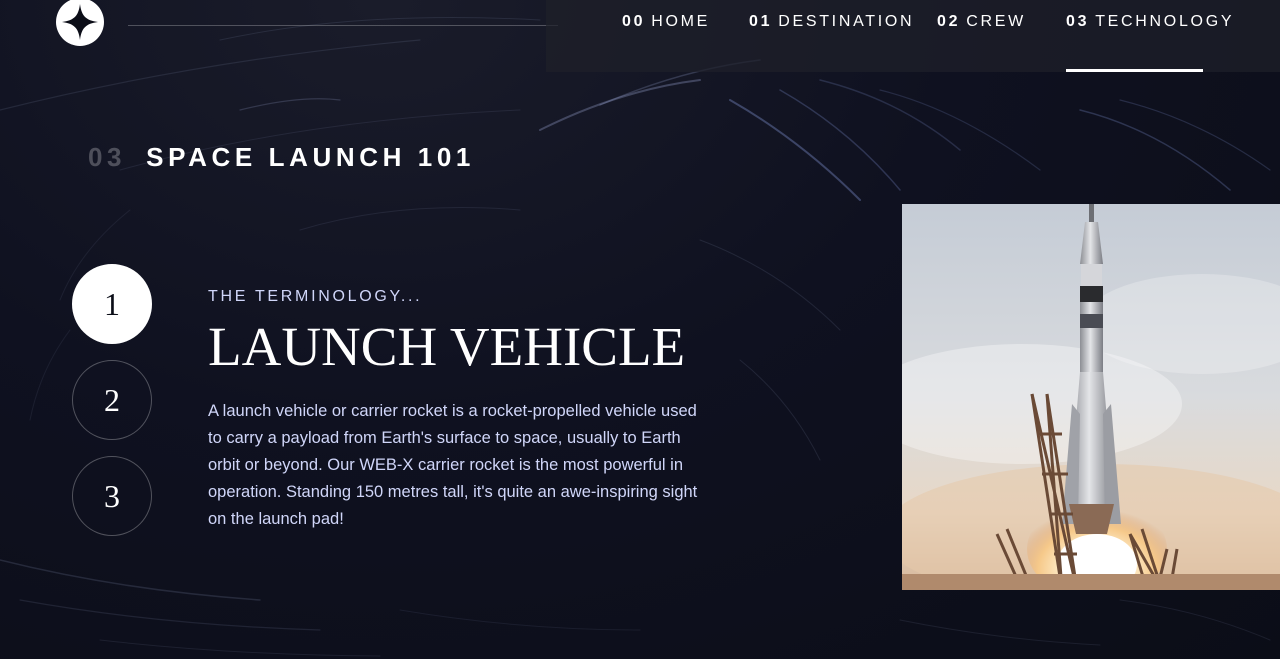  Describe the element at coordinates (761, 21) in the screenshot. I see `nav-item-number: 01` at that location.